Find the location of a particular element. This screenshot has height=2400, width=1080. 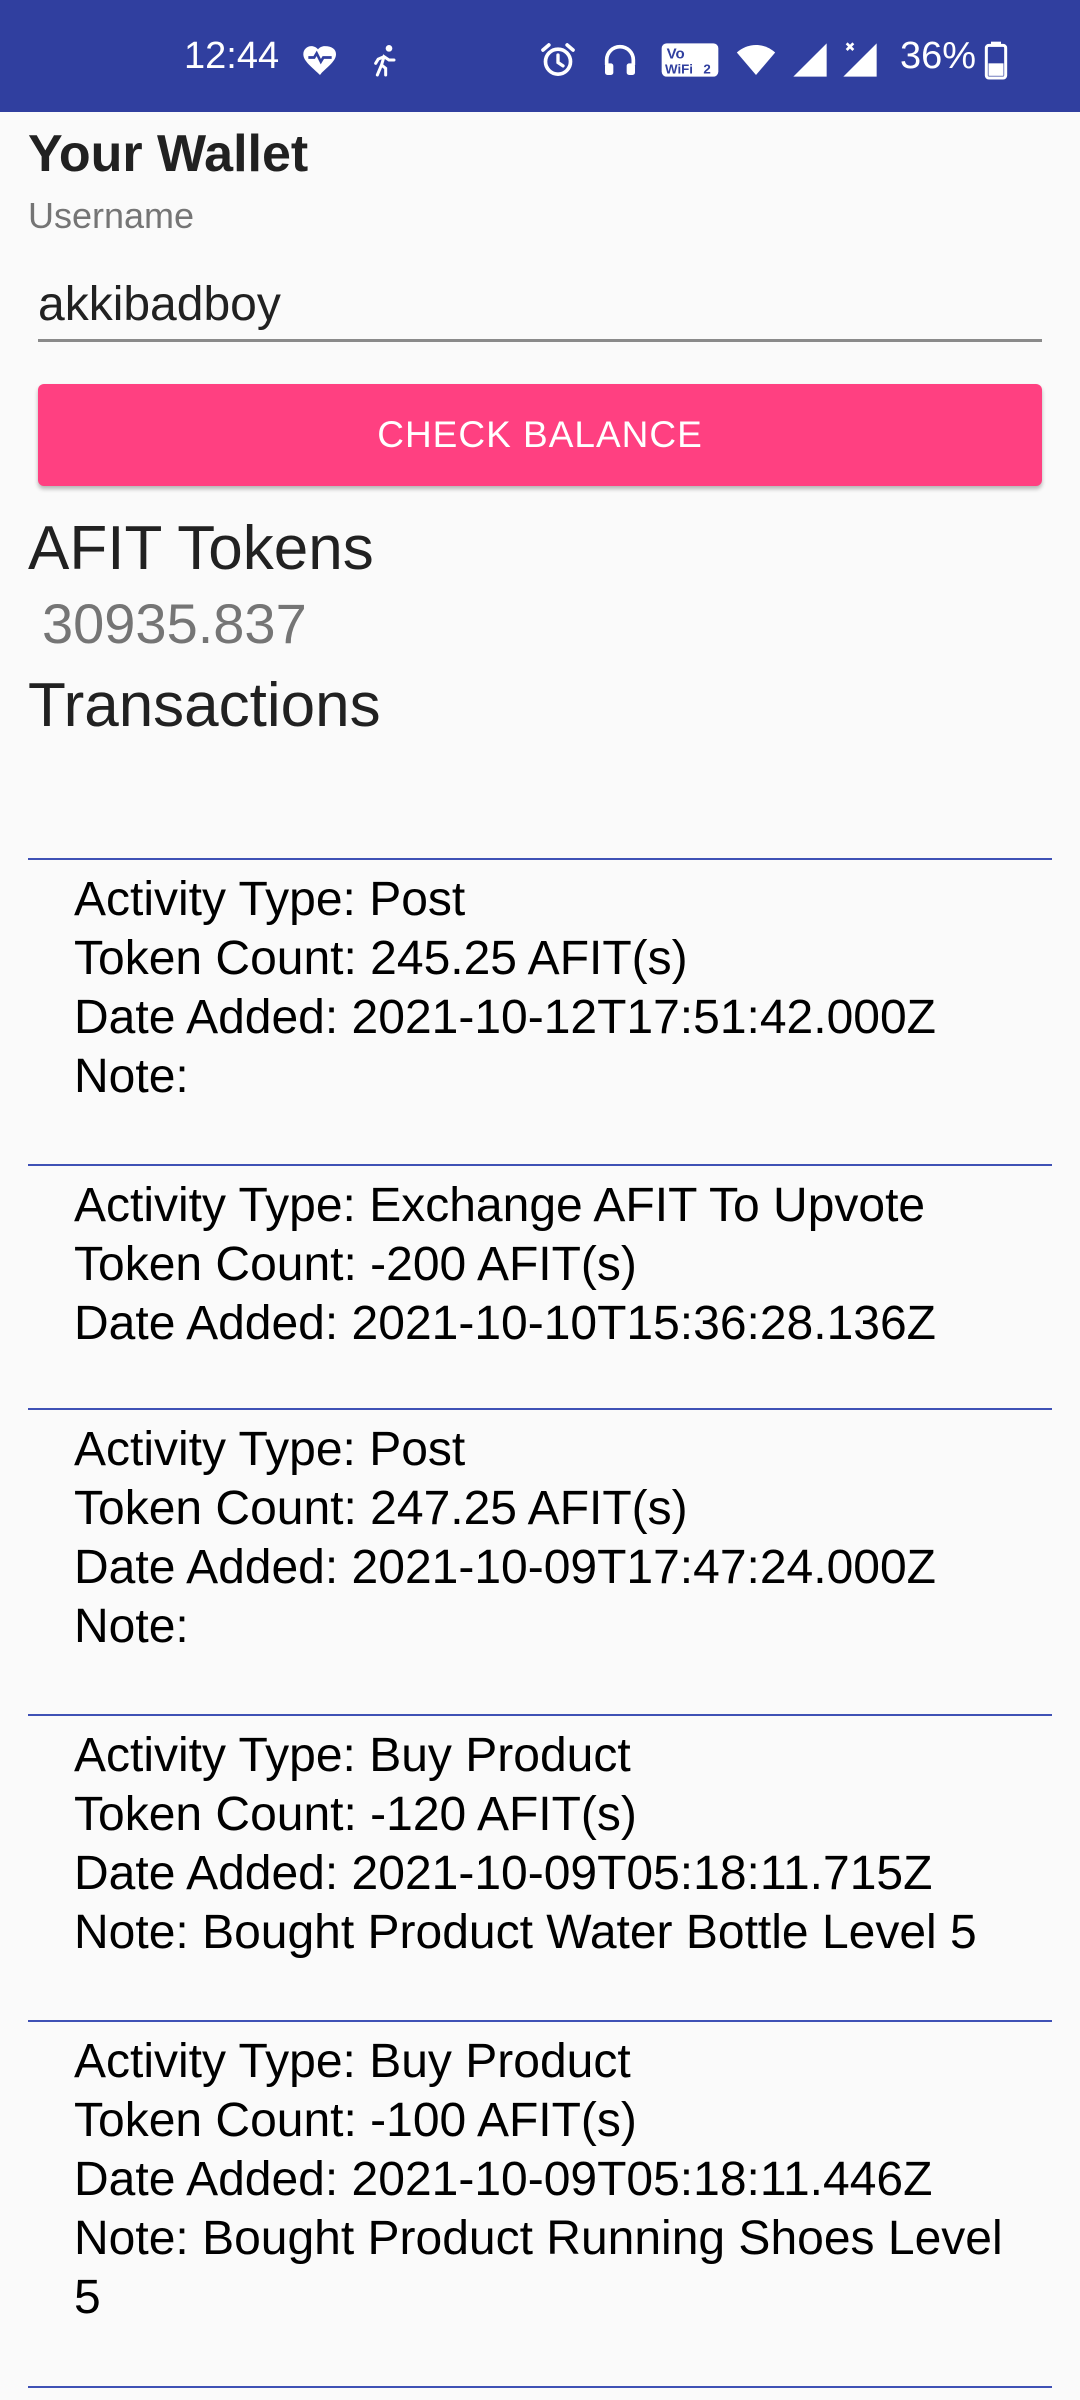

page-title: Your Wallet is located at coordinates (168, 154).